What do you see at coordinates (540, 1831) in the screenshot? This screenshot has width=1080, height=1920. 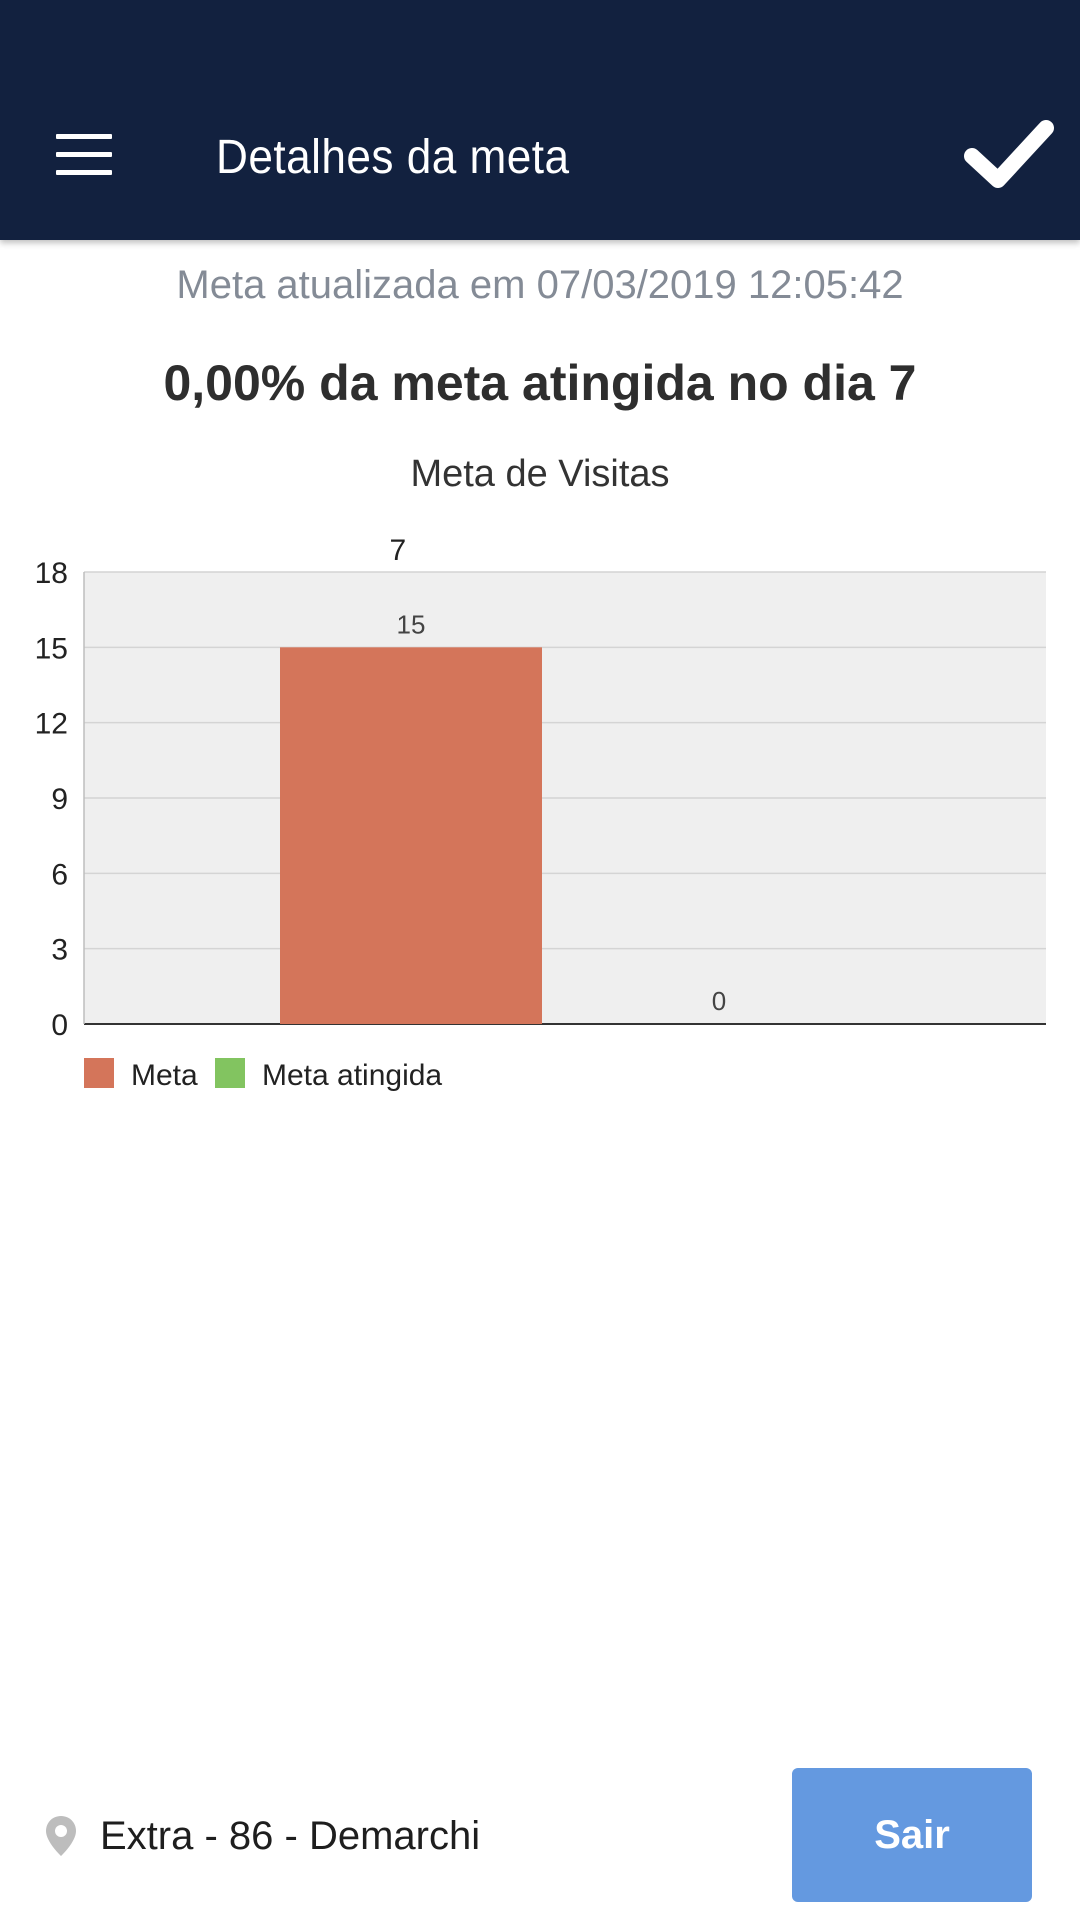 I see `footer-bar: Extra - 86 - Demarchi Sair` at bounding box center [540, 1831].